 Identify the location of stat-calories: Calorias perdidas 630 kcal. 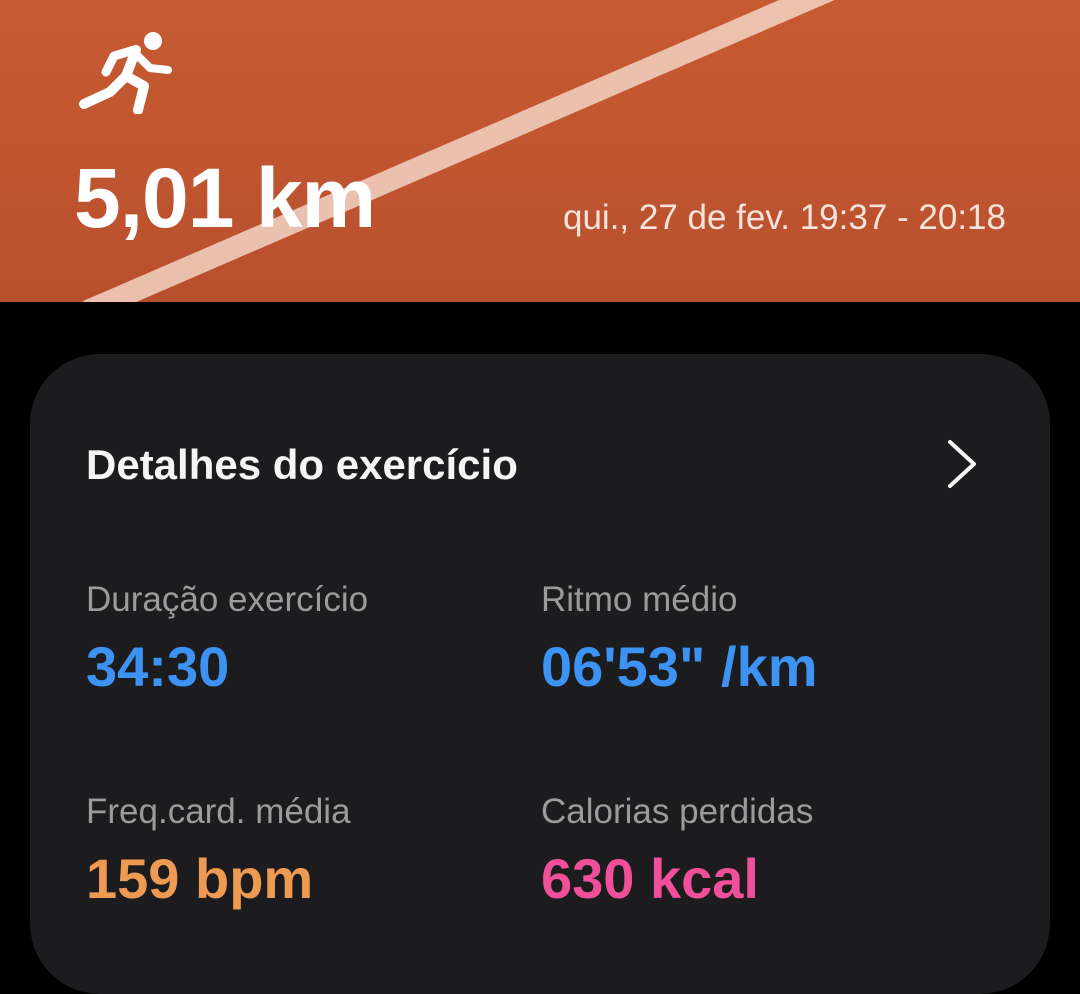
(677, 850).